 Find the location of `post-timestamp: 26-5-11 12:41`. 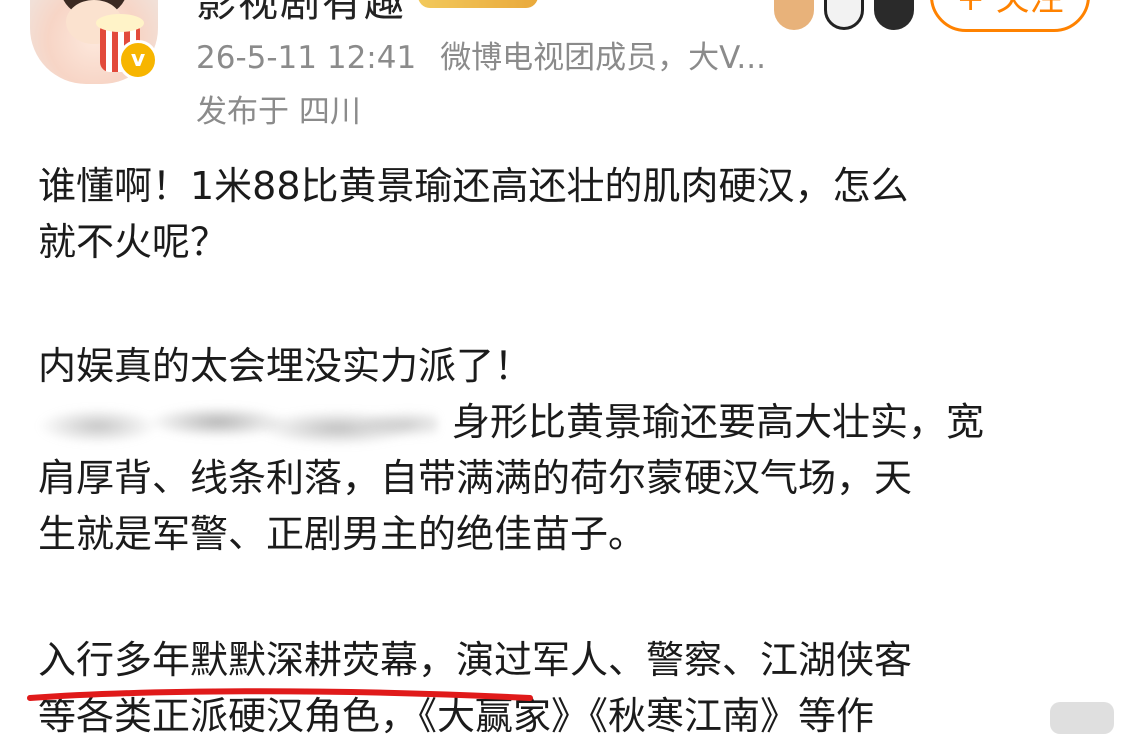

post-timestamp: 26-5-11 12:41 is located at coordinates (306, 58).